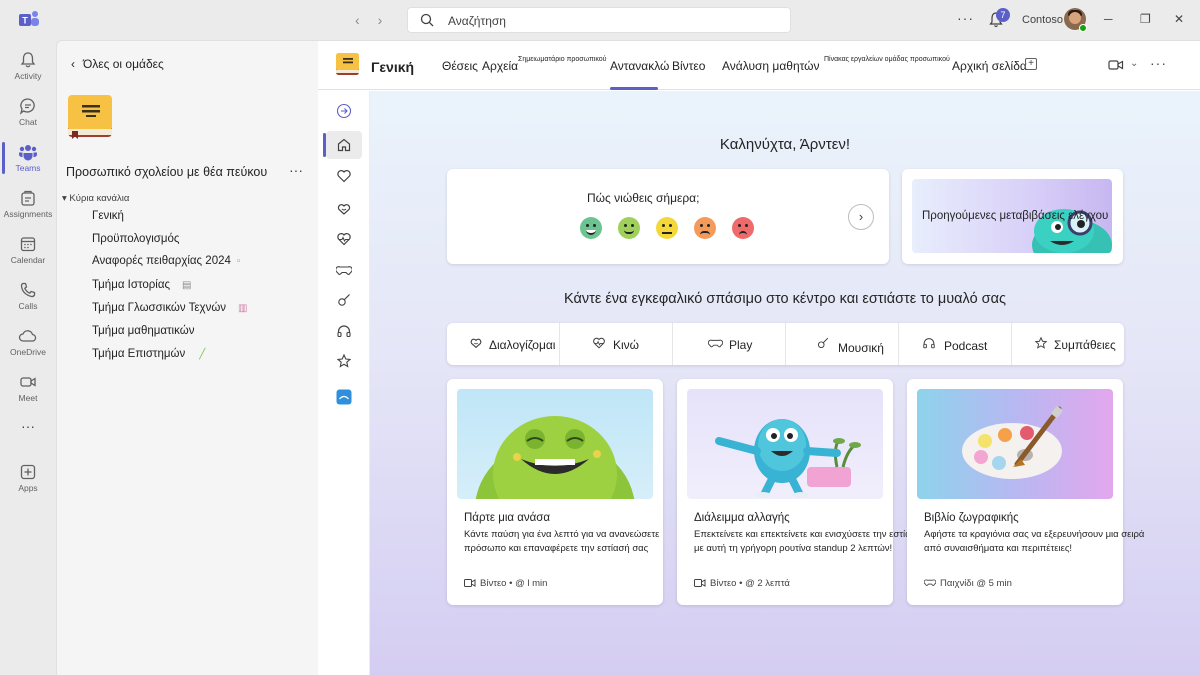 The width and height of the screenshot is (1200, 675). I want to click on category-move: Κινώ, so click(616, 344).